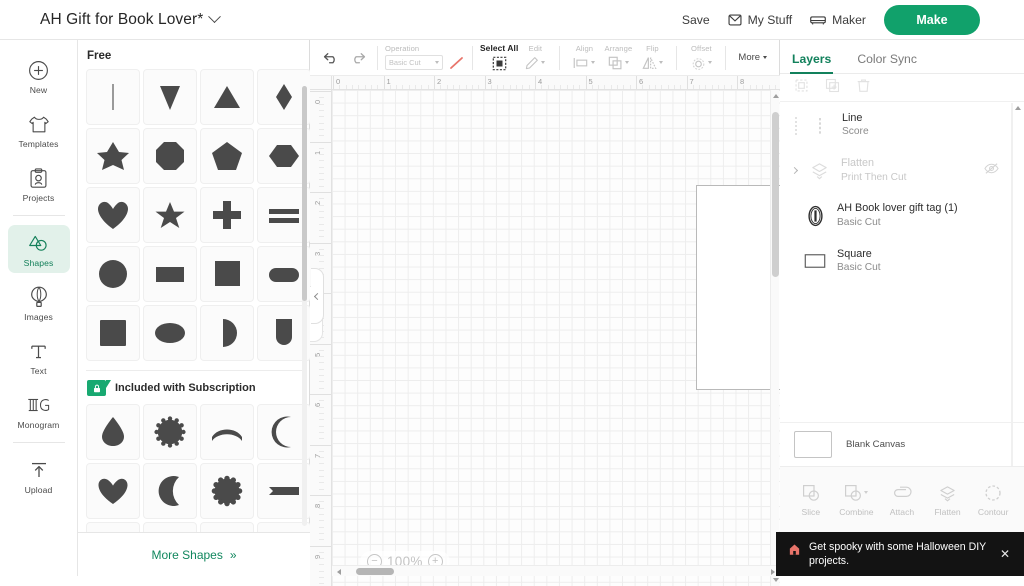 Image resolution: width=1024 pixels, height=586 pixels. Describe the element at coordinates (774, 338) in the screenshot. I see `canvas-vertical-scrollbar` at that location.